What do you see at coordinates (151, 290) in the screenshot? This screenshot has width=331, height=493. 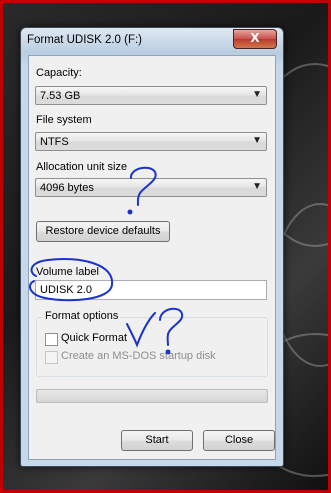 I see `volume-label-input: UDISK 2.0` at bounding box center [151, 290].